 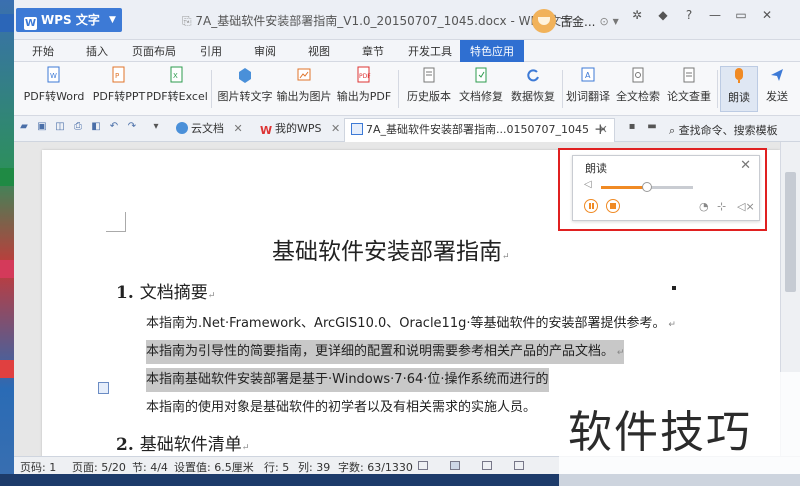 I want to click on export-pdf-button: PDF 输出为PDF, so click(x=364, y=89).